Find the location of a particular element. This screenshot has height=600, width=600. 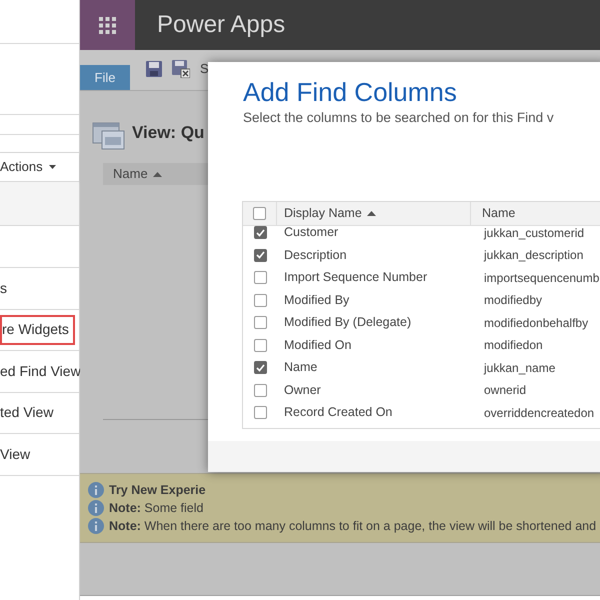

table-cell-text: ownerid is located at coordinates (505, 390).